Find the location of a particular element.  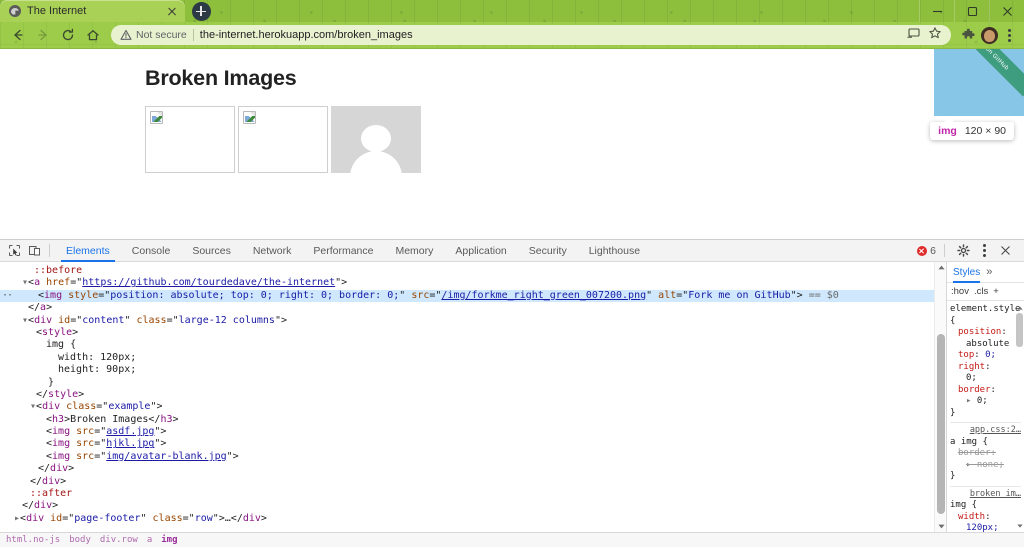

devtools-tab-console: Console is located at coordinates (151, 251).